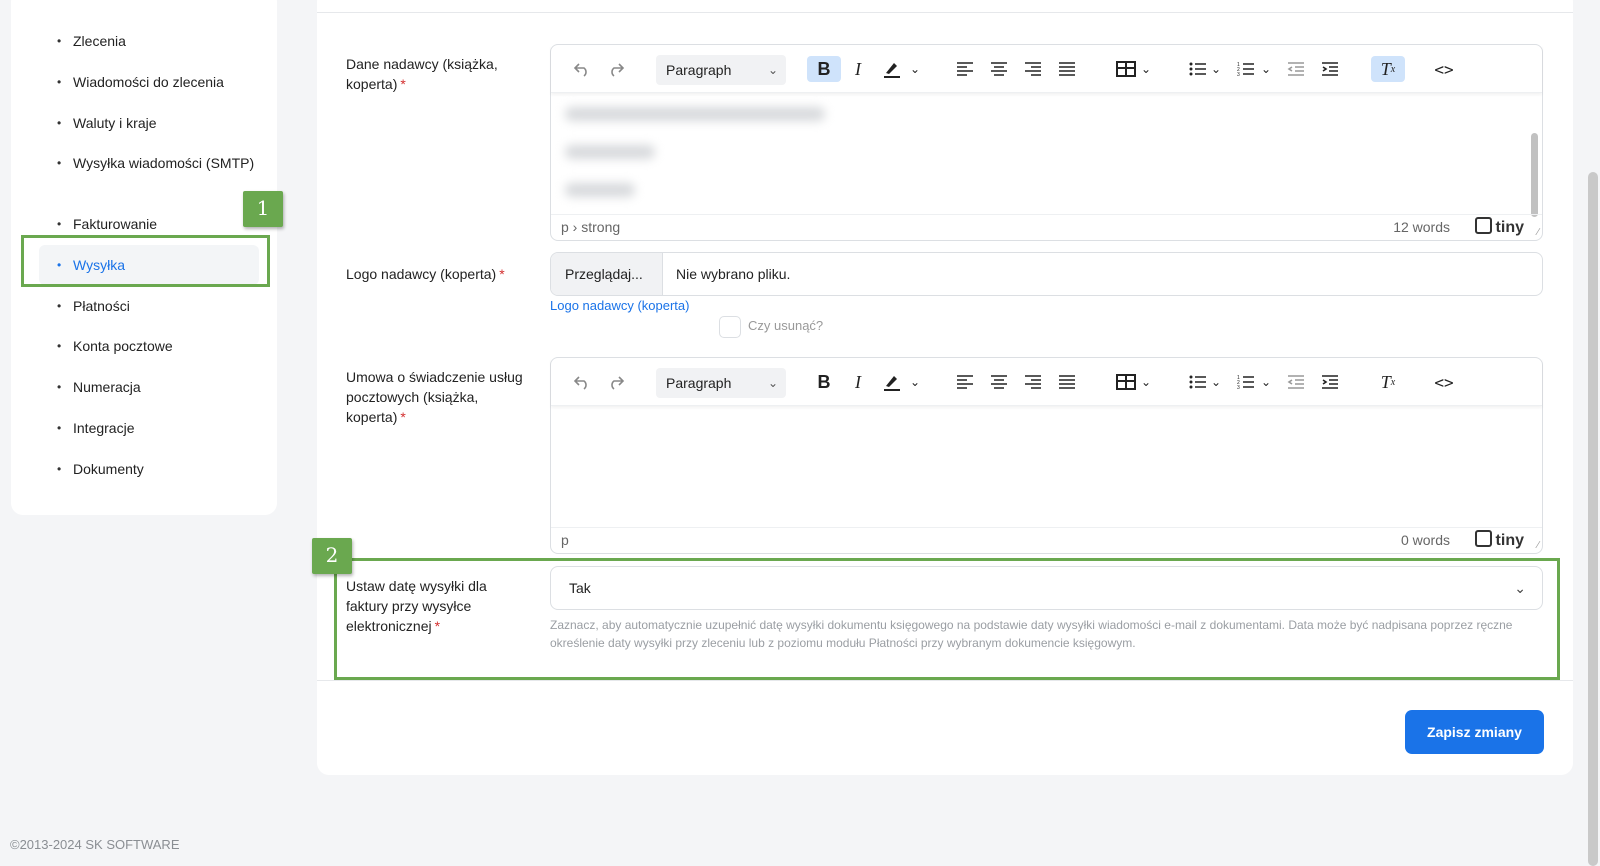 This screenshot has height=866, width=1600. I want to click on word-count: 0 words, so click(1425, 540).